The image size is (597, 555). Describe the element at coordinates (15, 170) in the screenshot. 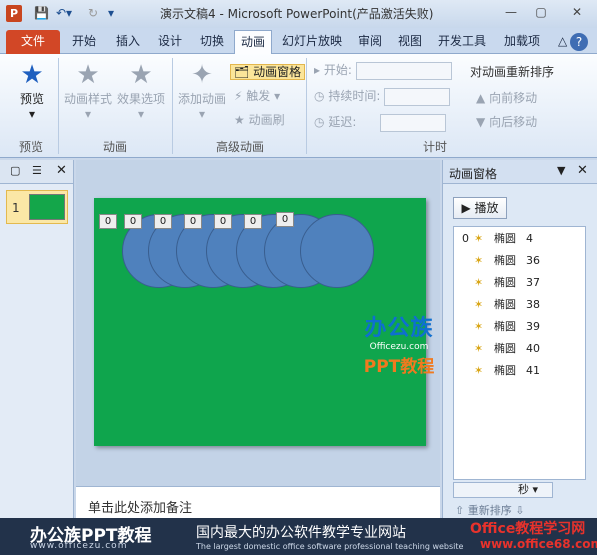

I see `slides-tab-icon: ▢` at that location.